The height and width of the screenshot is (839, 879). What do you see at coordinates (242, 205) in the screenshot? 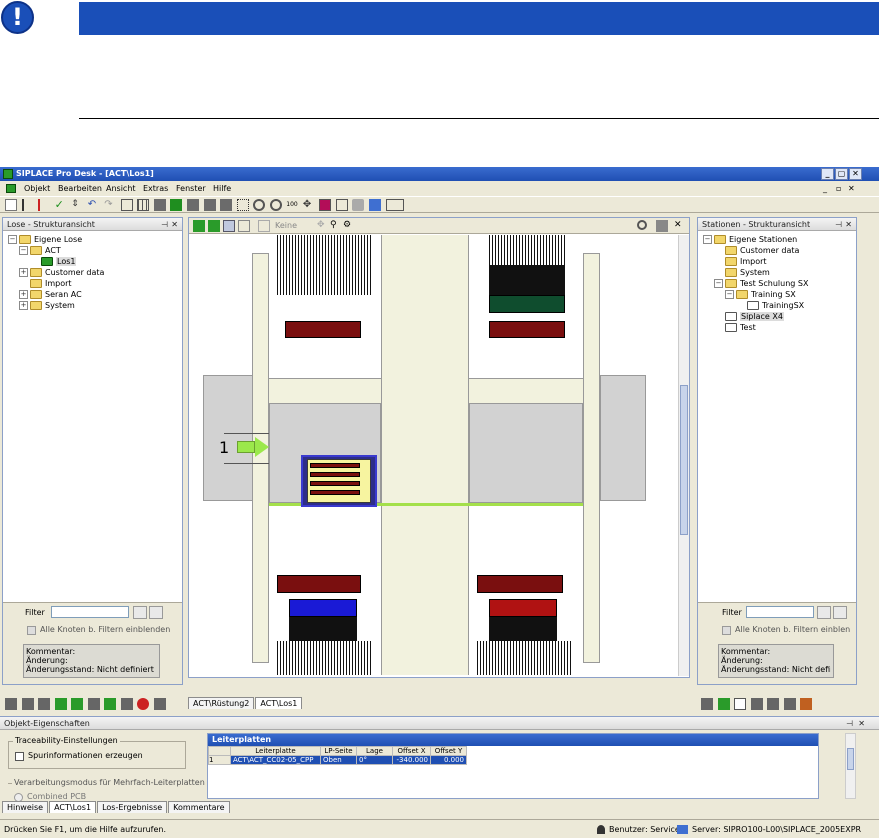
I see `select-icon` at bounding box center [242, 205].